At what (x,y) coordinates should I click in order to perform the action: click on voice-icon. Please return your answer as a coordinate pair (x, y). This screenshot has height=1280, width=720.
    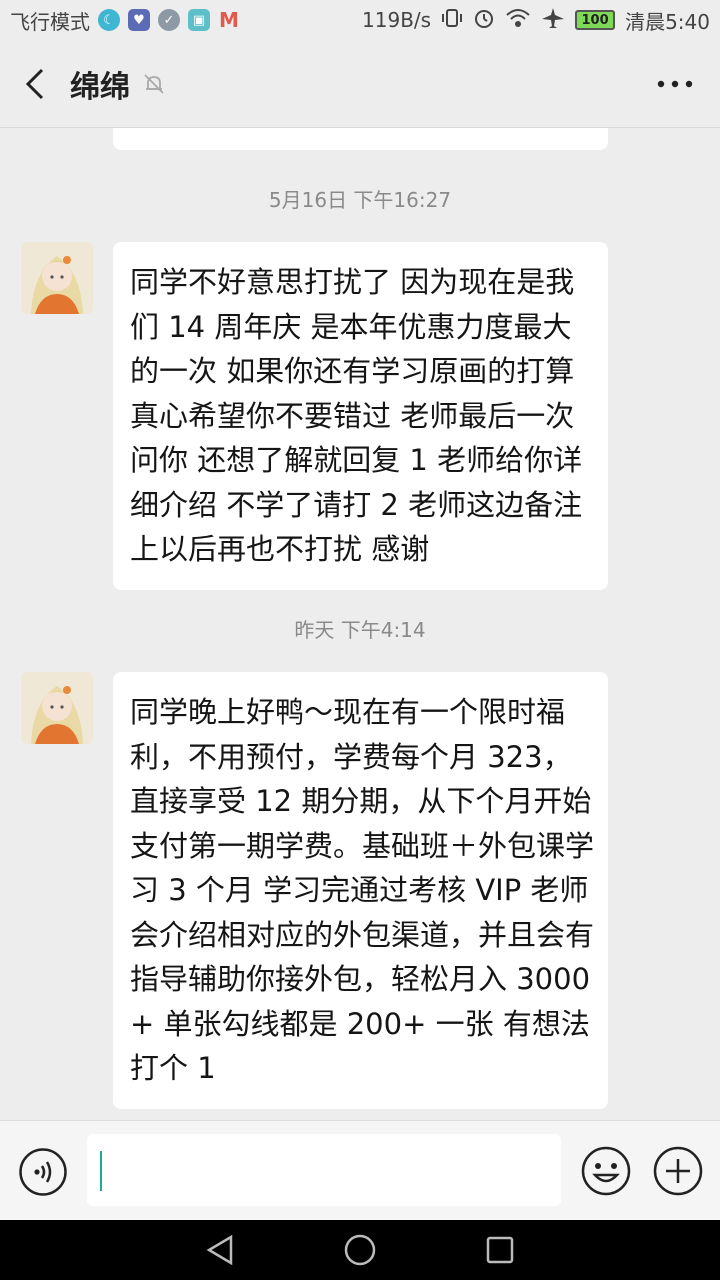
    Looking at the image, I should click on (43, 1172).